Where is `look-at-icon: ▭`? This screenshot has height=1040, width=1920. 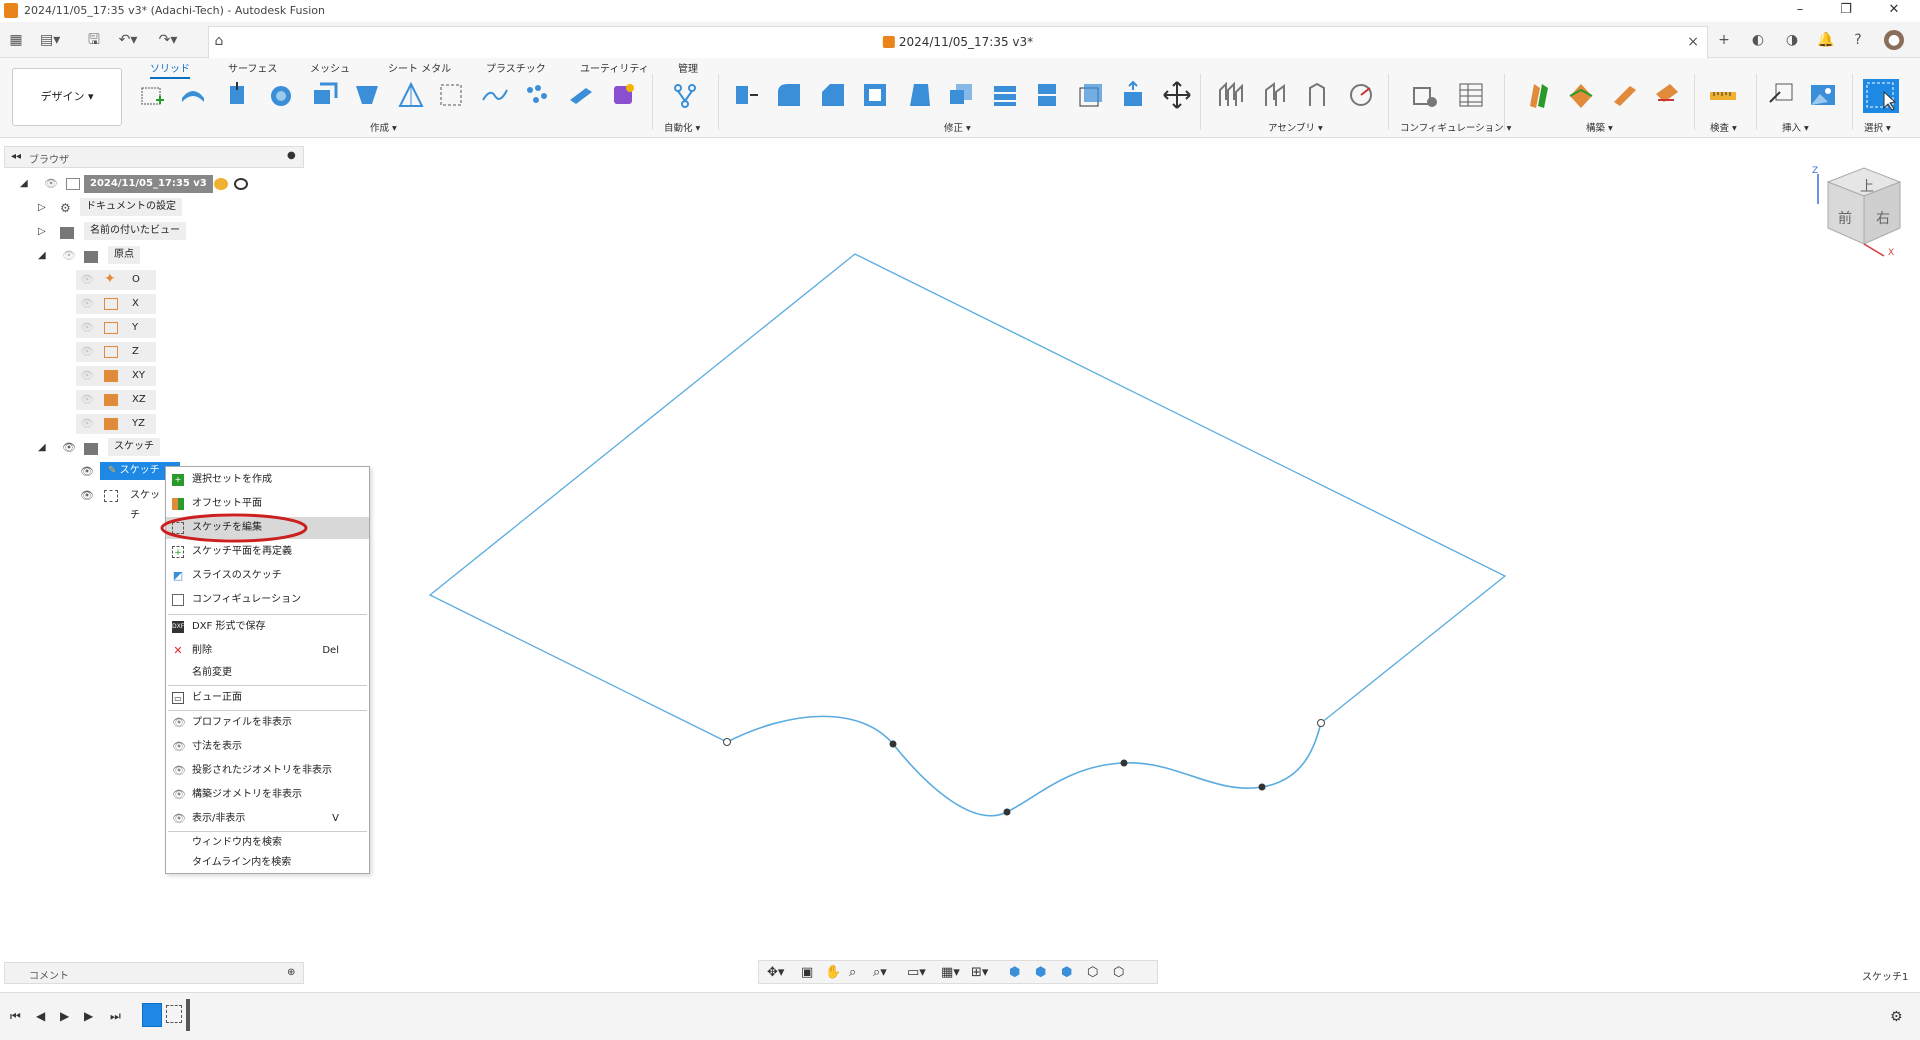
look-at-icon: ▭ is located at coordinates (178, 698).